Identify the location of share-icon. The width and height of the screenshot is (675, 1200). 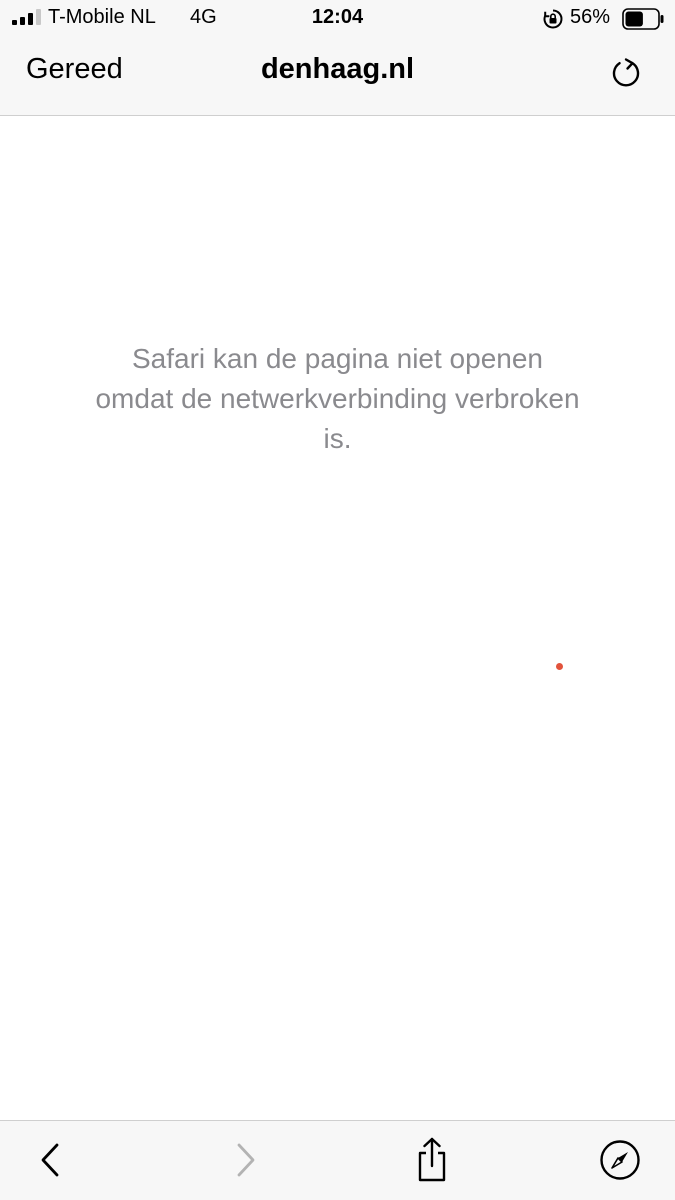
(432, 1159).